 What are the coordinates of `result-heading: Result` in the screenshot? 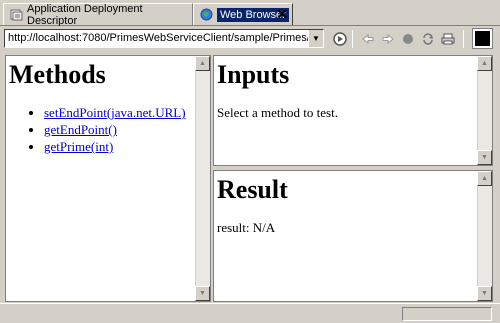 It's located at (252, 189).